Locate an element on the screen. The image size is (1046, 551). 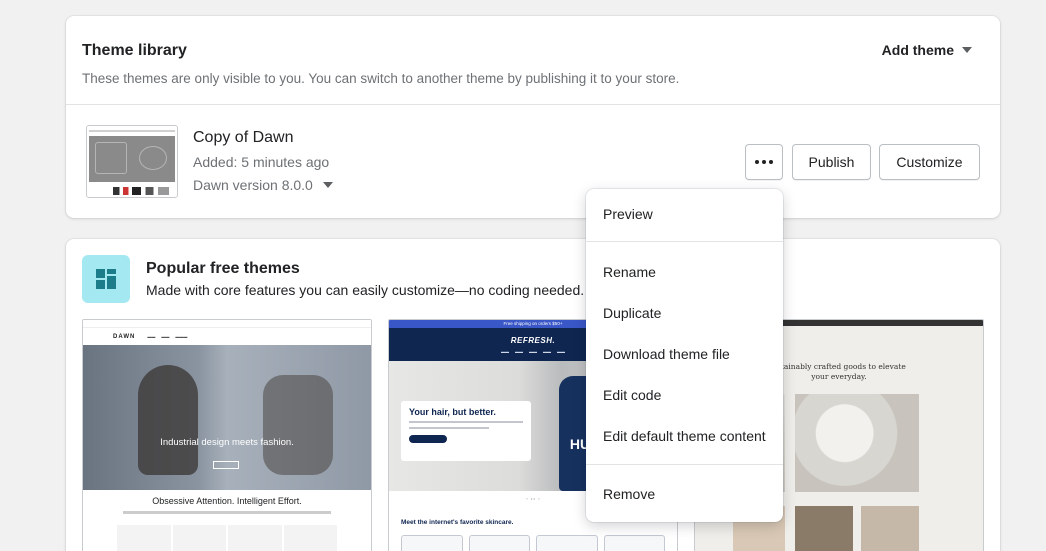
dawn-hero-text: Industrial design meets fashion. is located at coordinates (227, 442).